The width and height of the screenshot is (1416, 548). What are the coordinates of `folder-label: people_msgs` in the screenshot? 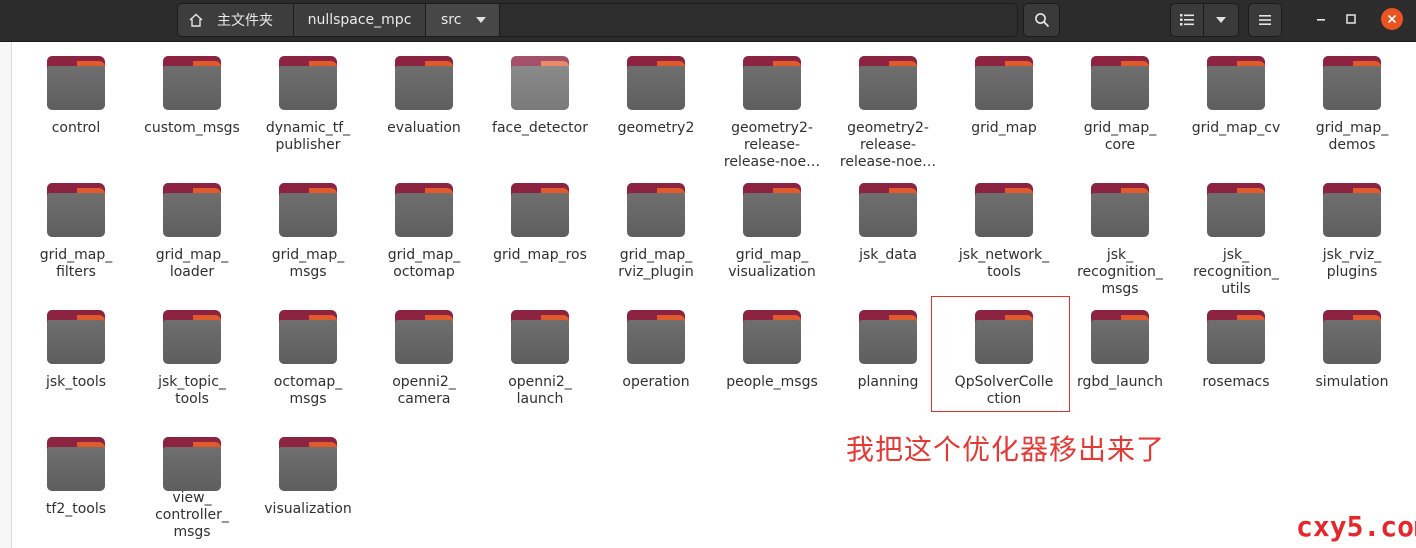 It's located at (772, 382).